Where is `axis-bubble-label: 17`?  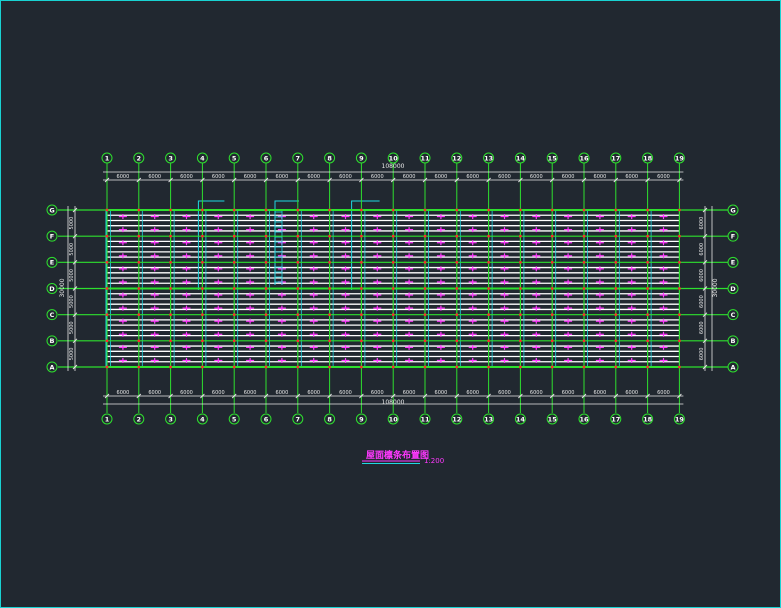
axis-bubble-label: 17 is located at coordinates (615, 419).